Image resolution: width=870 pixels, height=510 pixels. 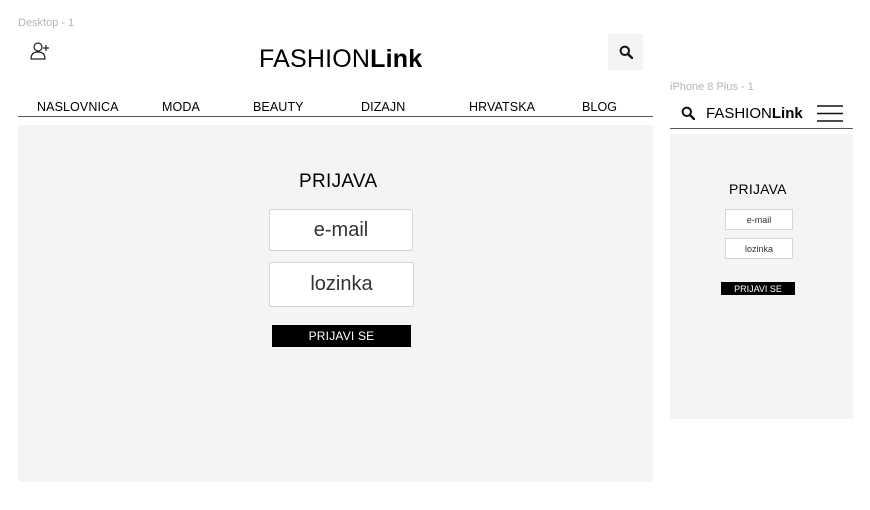 I want to click on mobile-email-placeholder: e-mail, so click(x=759, y=219).